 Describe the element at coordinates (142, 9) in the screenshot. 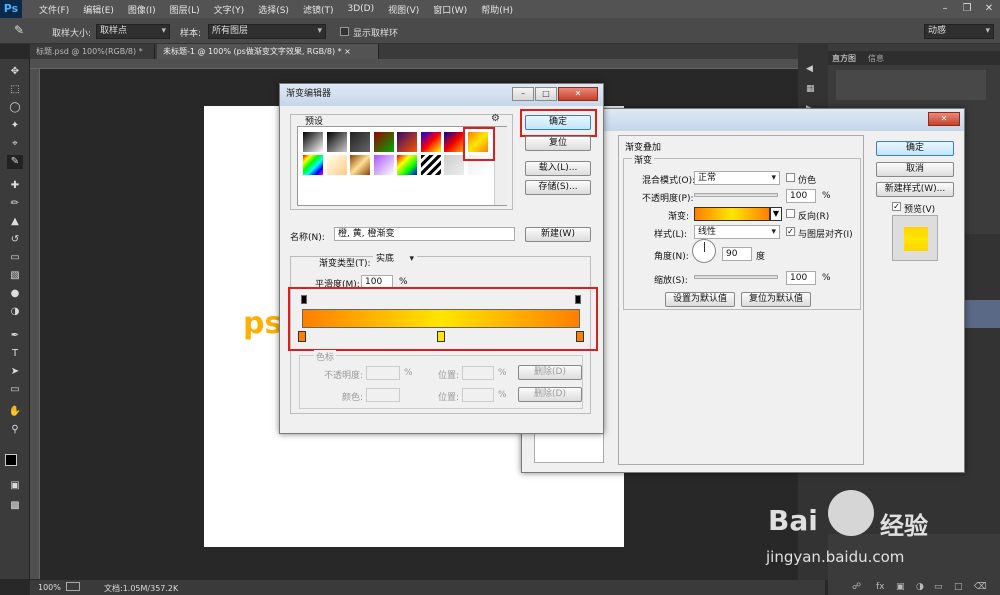

I see `menu-image: 图像(I)` at that location.